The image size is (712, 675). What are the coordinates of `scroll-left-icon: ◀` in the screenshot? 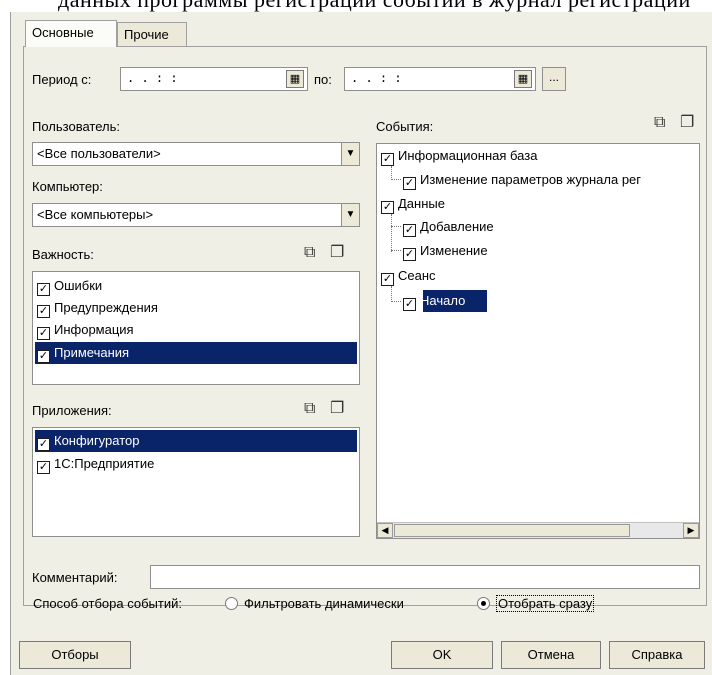 It's located at (385, 530).